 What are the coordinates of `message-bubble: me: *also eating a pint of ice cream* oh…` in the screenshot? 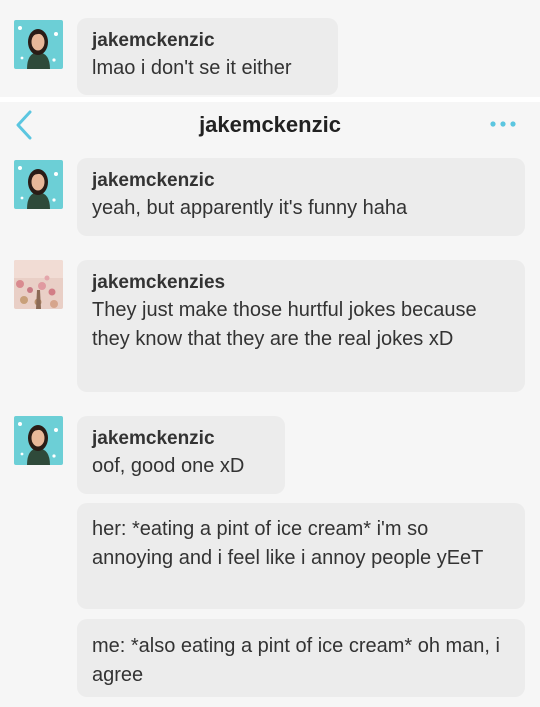 It's located at (301, 658).